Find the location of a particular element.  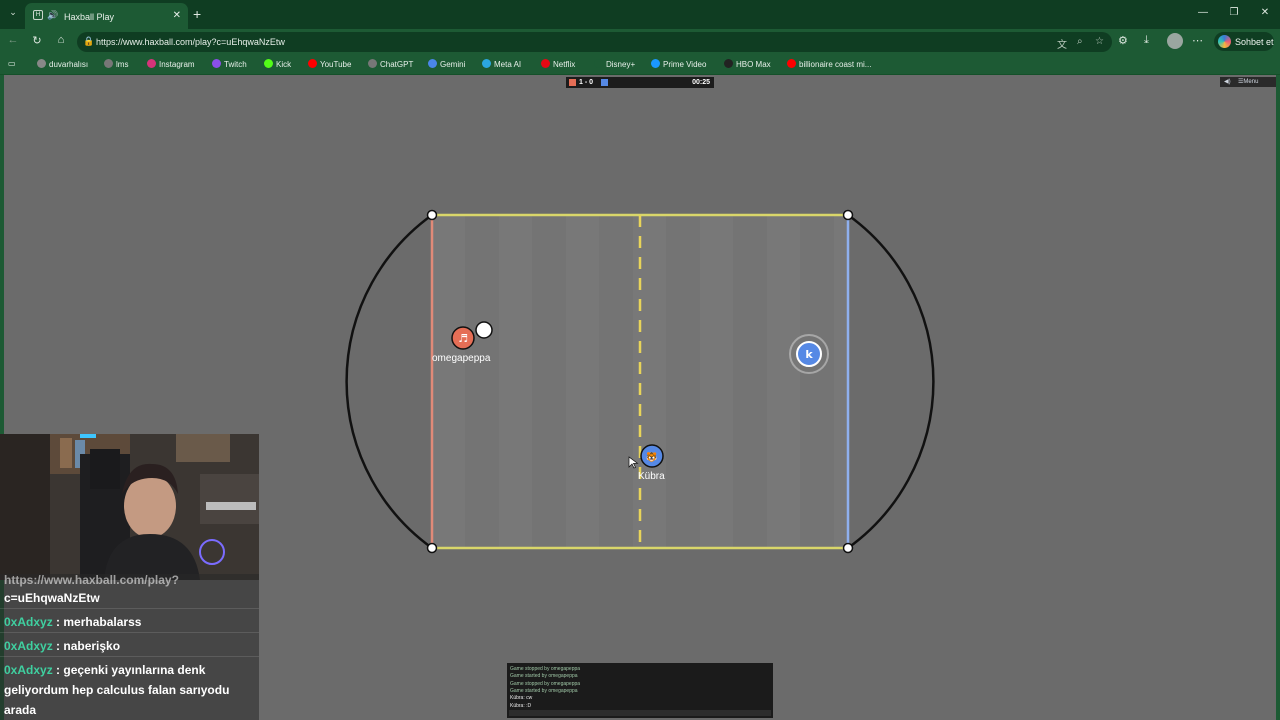

scoreboard: 1 - 0 00:25 is located at coordinates (640, 82).